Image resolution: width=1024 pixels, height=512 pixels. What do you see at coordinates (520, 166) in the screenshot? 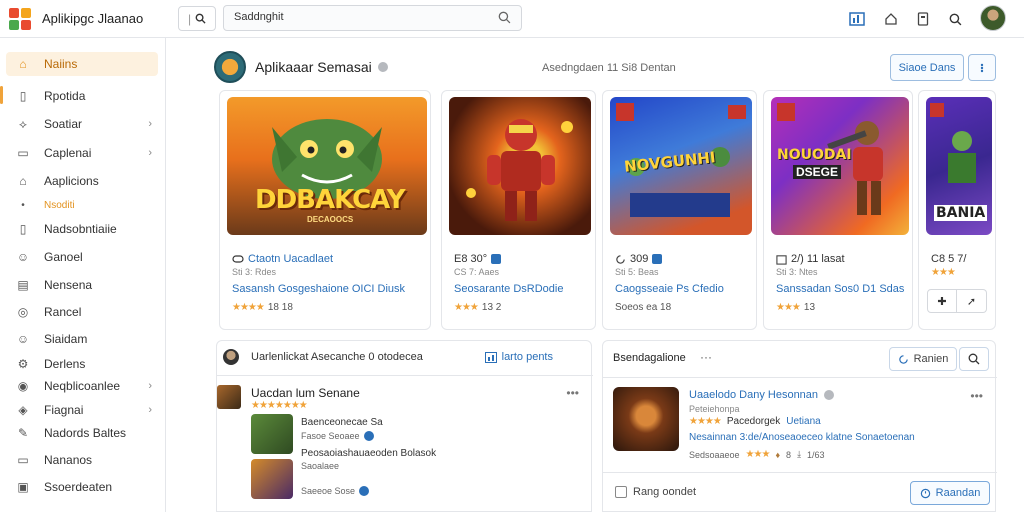
I see `game-cover-image` at bounding box center [520, 166].